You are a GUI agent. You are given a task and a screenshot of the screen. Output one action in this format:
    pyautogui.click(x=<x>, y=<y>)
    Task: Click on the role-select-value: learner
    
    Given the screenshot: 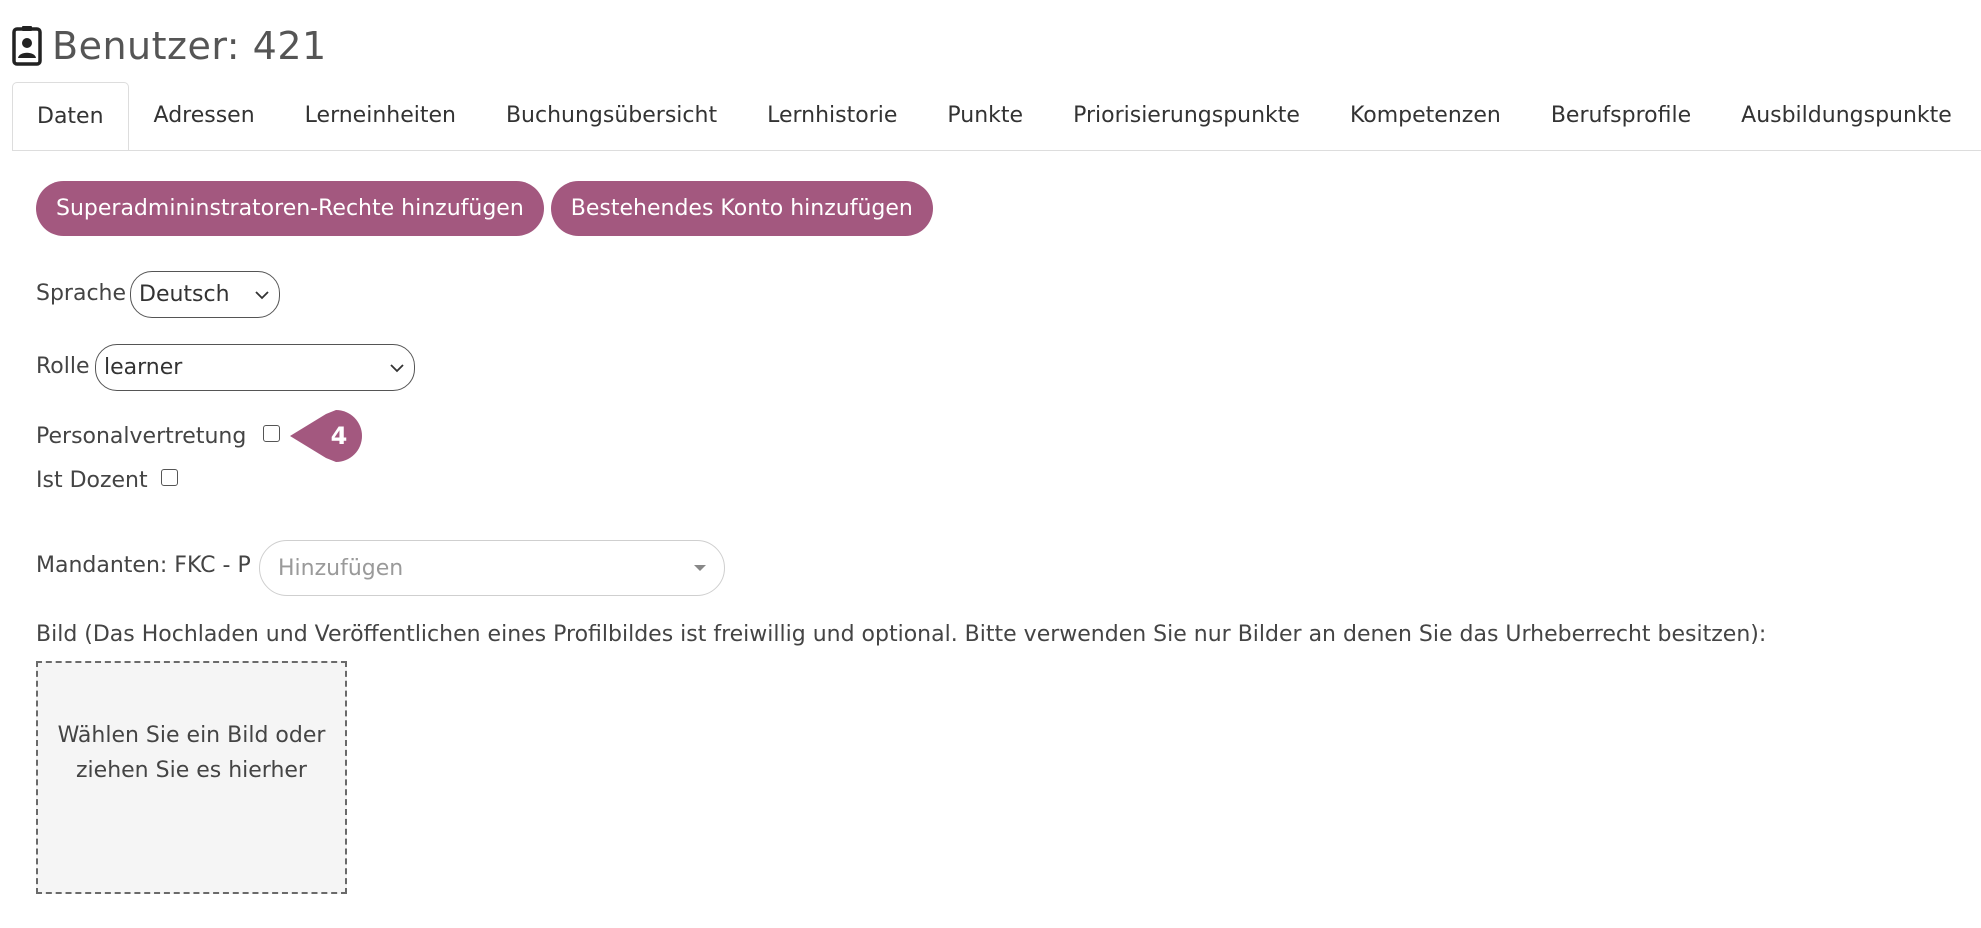 What is the action you would take?
    pyautogui.click(x=143, y=367)
    